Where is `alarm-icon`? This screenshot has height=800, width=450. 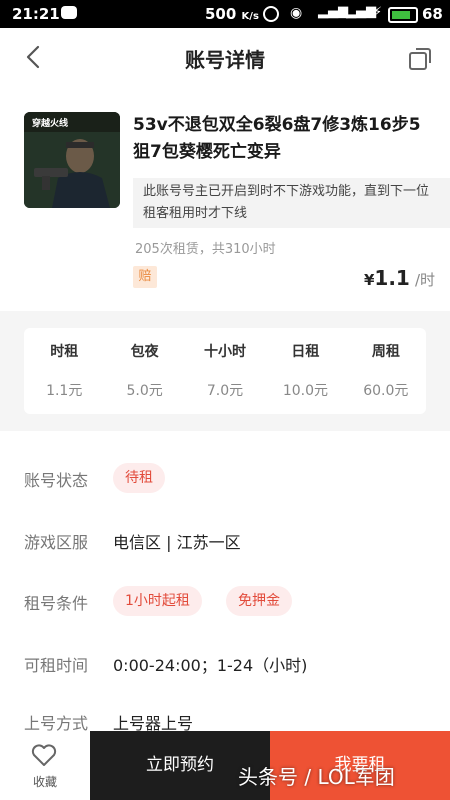
alarm-icon is located at coordinates (271, 14).